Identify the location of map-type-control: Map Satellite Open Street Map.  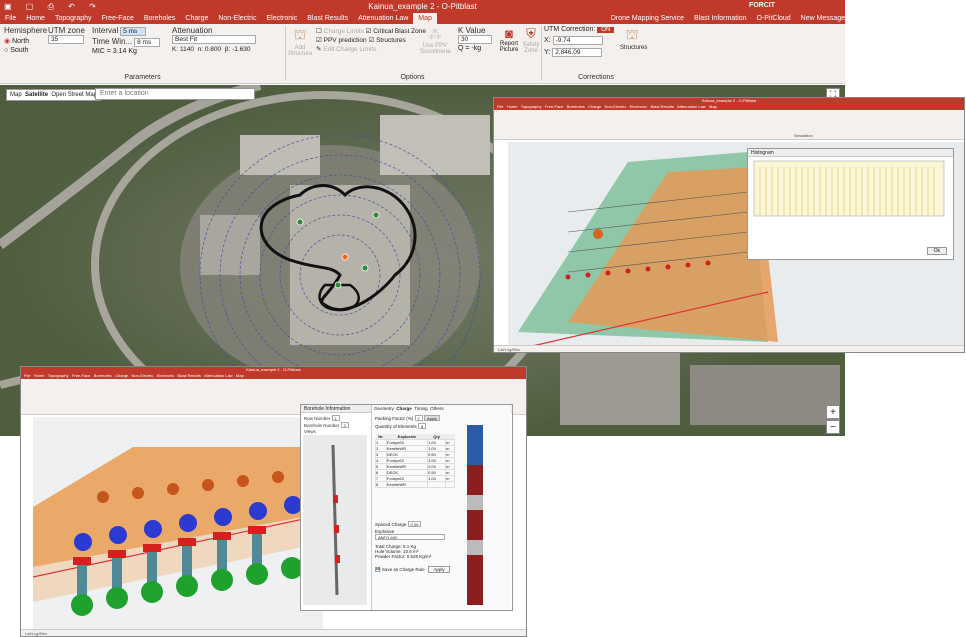
(54, 95).